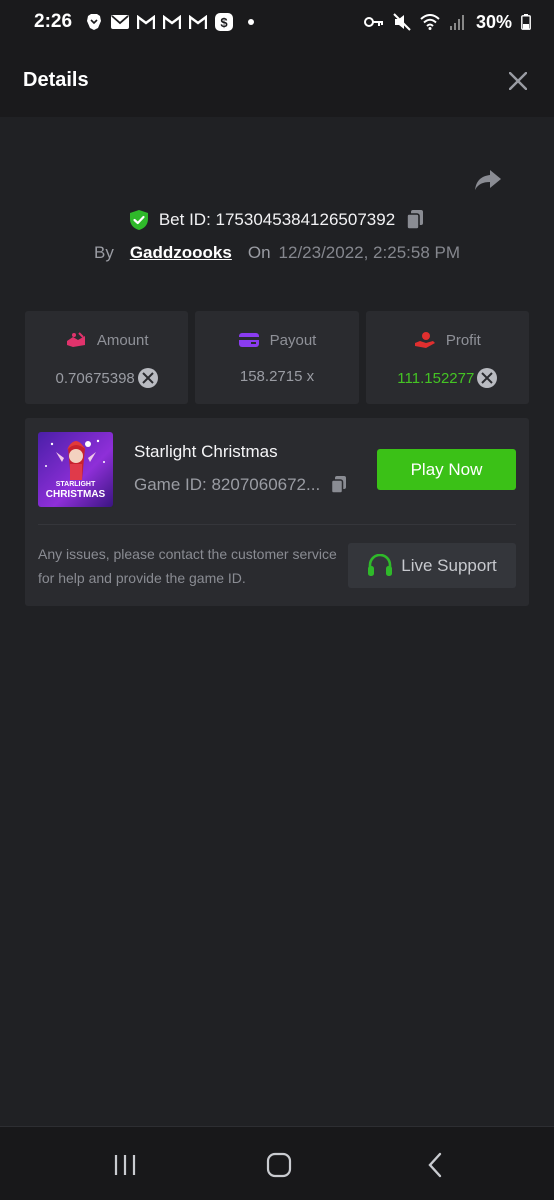  Describe the element at coordinates (259, 252) in the screenshot. I see `on-label: On` at that location.